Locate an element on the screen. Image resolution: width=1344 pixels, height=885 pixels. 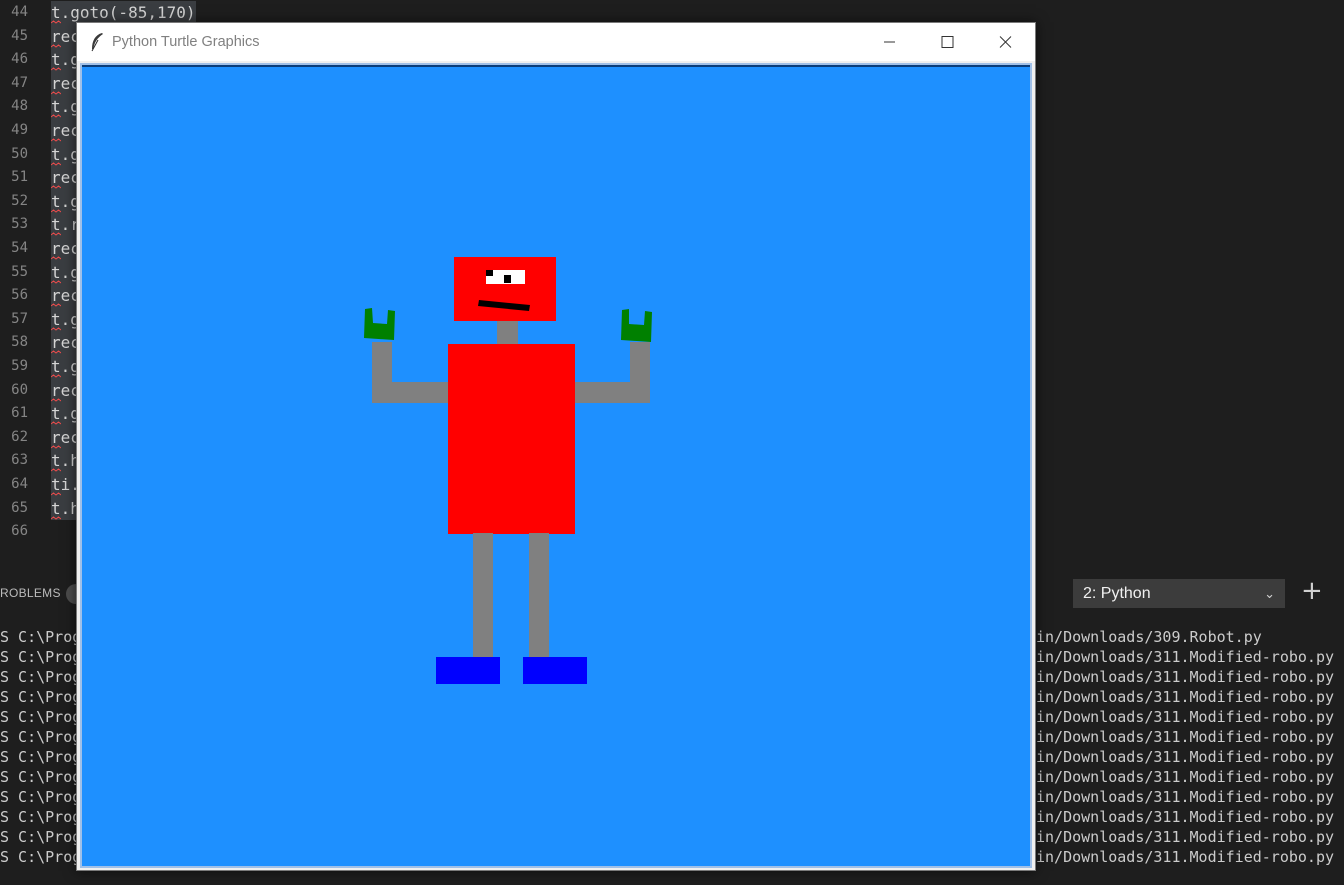
terminal-select-value: 2: Python is located at coordinates (1117, 593).